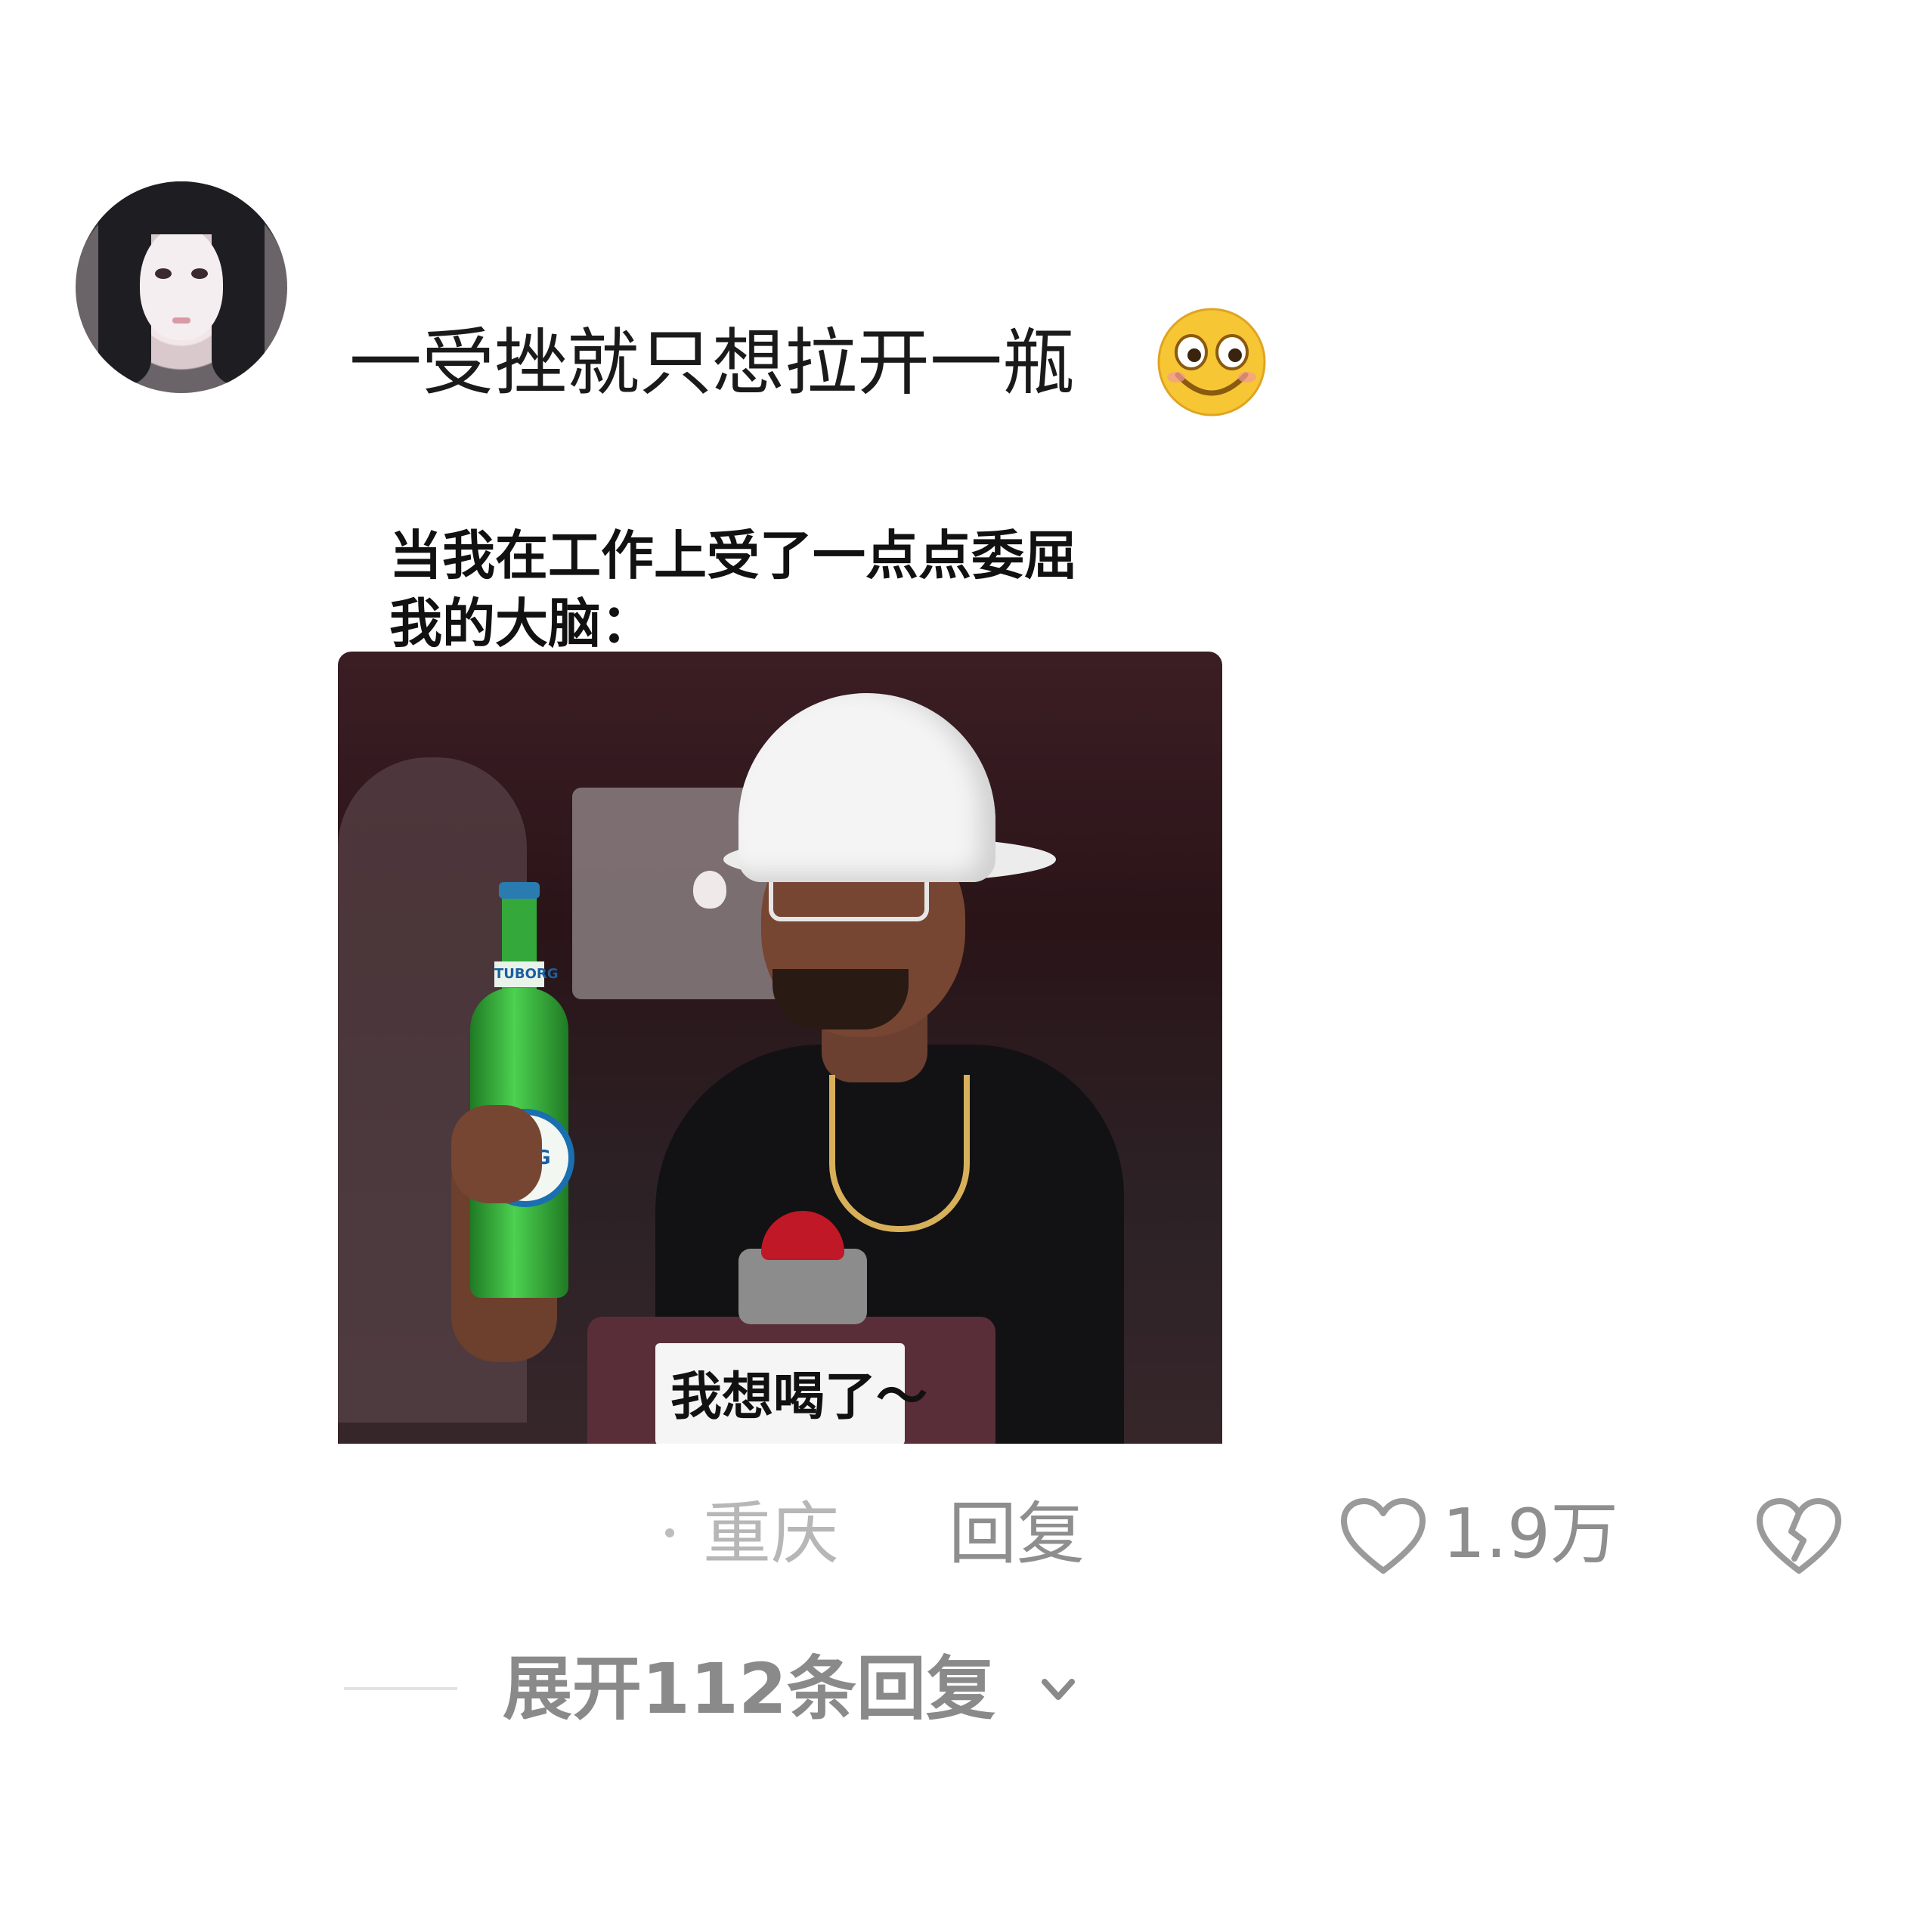  Describe the element at coordinates (1530, 1534) in the screenshot. I see `like-count: 1.9万` at that location.